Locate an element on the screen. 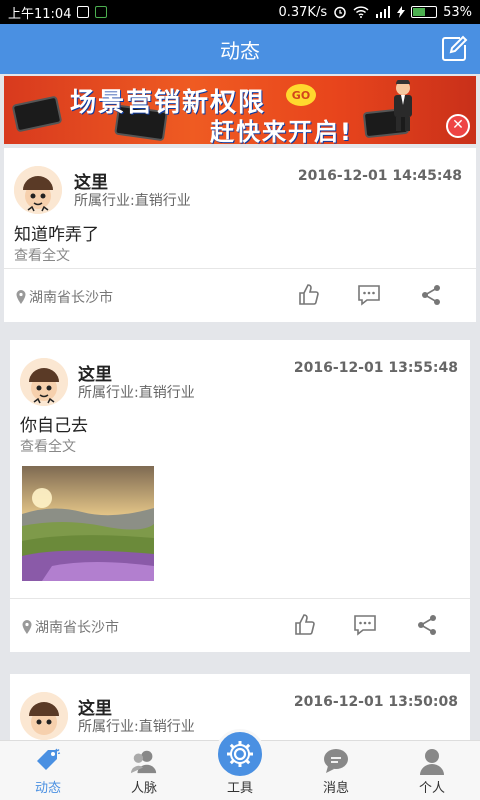 This screenshot has width=480, height=800. post-image is located at coordinates (88, 523).